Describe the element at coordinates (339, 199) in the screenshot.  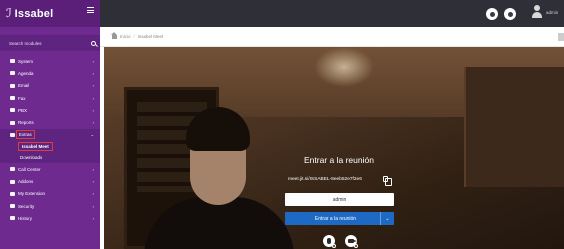
I see `display-name-input` at that location.